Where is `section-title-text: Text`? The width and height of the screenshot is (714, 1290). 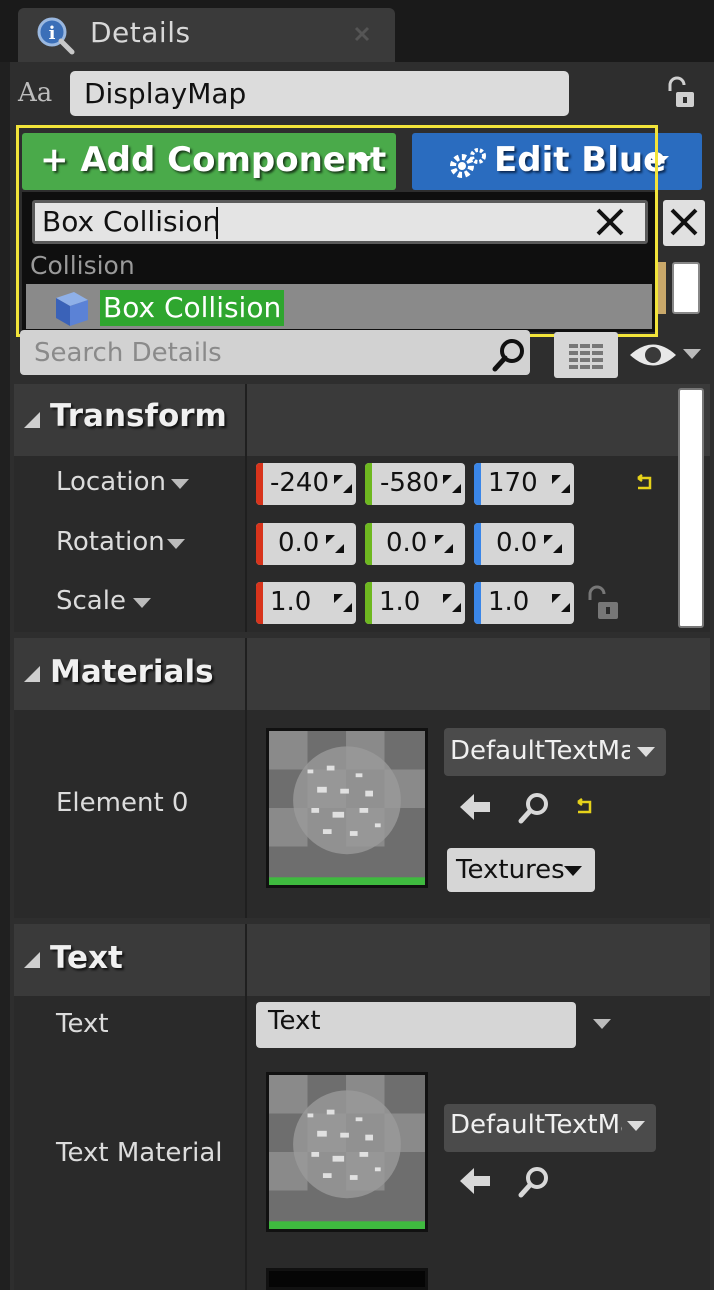
section-title-text: Text is located at coordinates (86, 958).